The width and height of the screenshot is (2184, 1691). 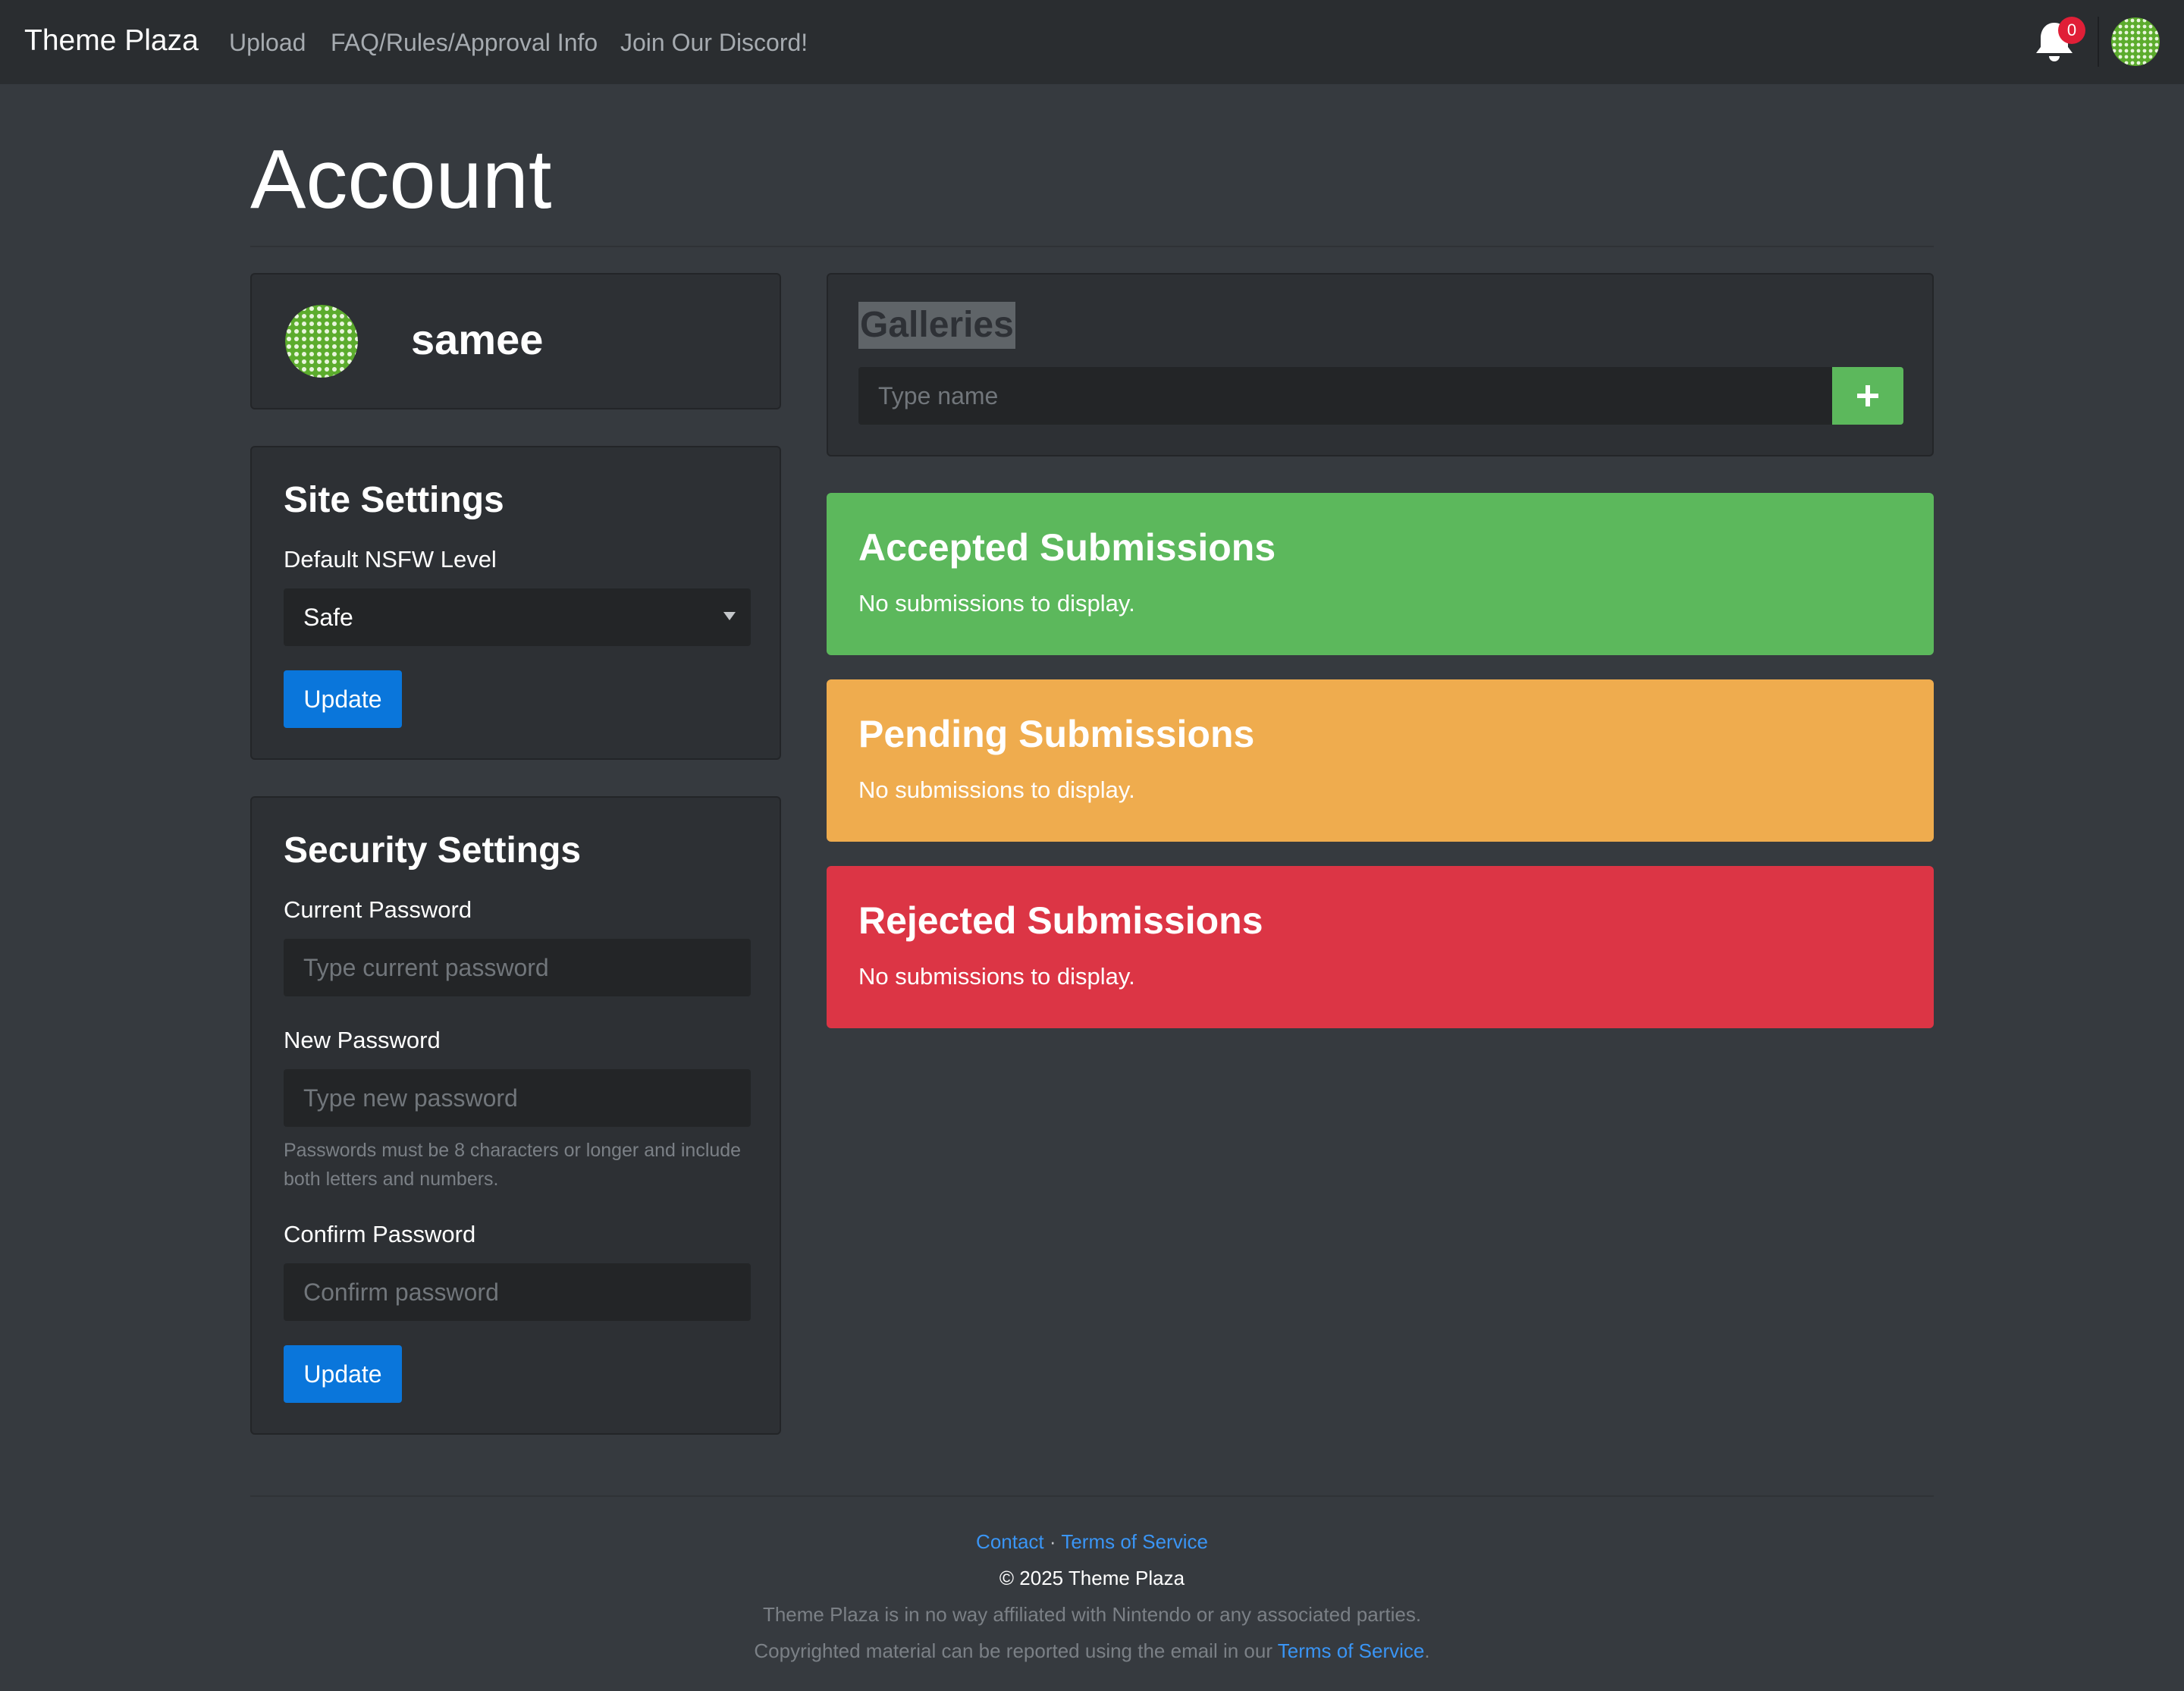 I want to click on page-title: Account, so click(x=401, y=179).